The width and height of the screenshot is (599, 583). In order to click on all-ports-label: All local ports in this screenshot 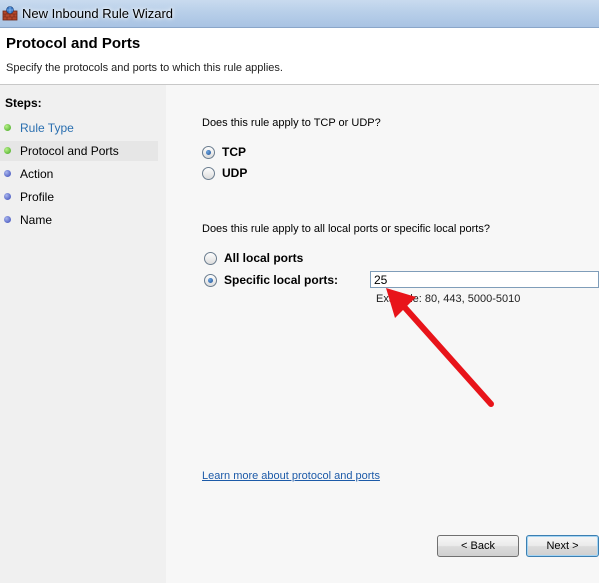, I will do `click(263, 258)`.